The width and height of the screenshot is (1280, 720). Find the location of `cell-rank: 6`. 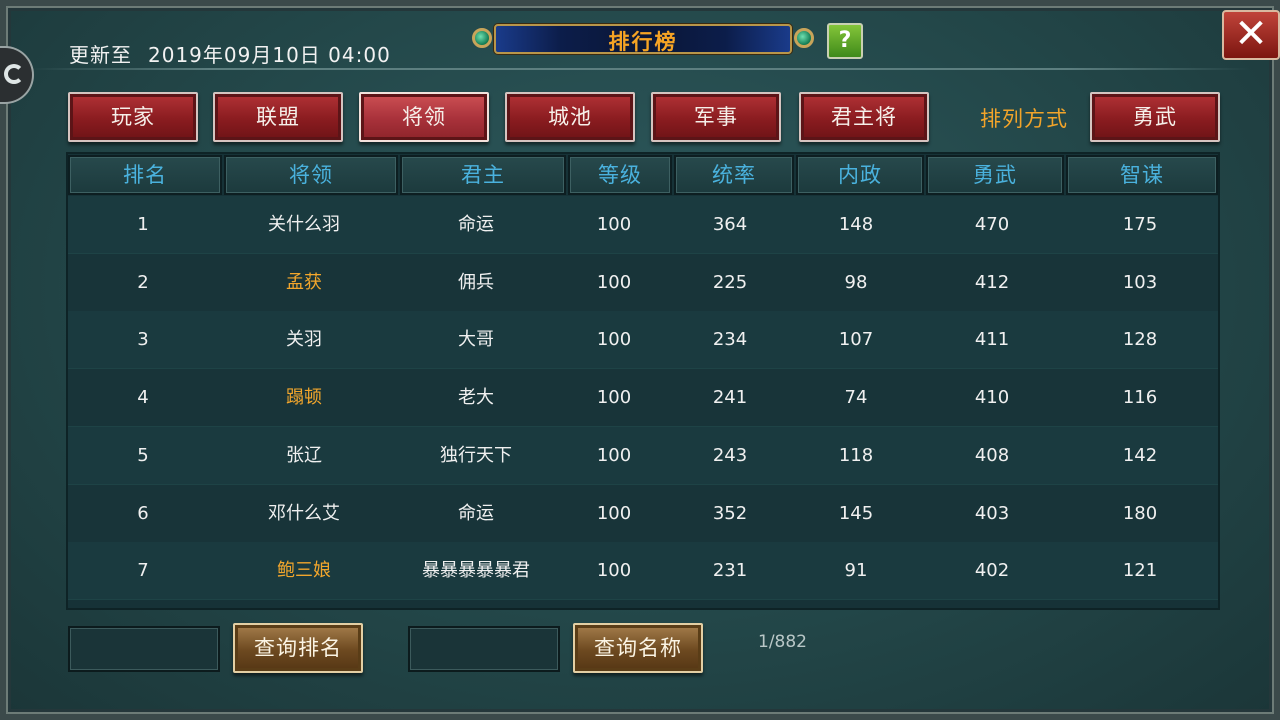

cell-rank: 6 is located at coordinates (143, 513).